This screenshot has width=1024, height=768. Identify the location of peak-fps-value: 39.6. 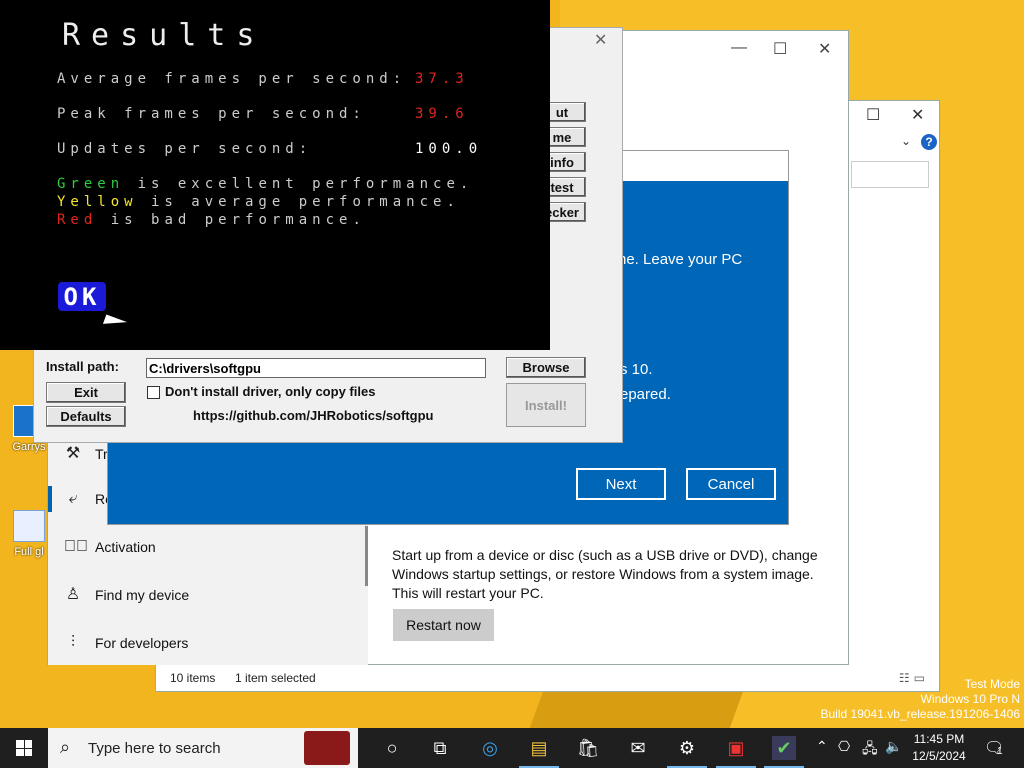
(442, 114).